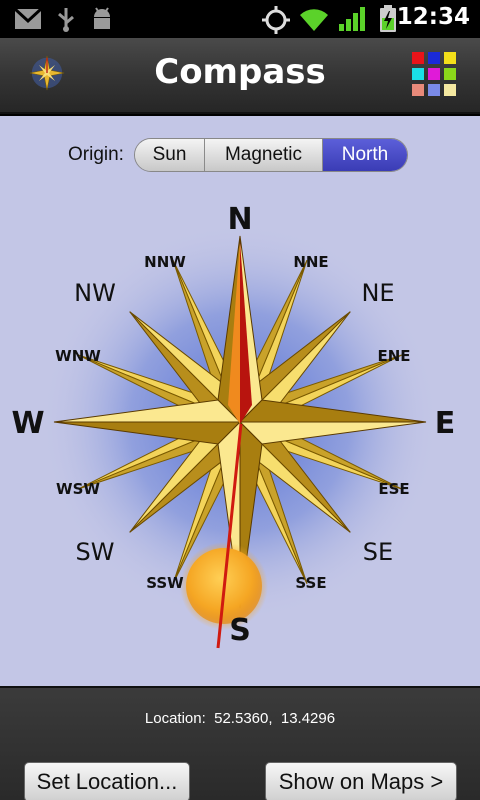  Describe the element at coordinates (433, 17) in the screenshot. I see `clock: 12:34` at that location.